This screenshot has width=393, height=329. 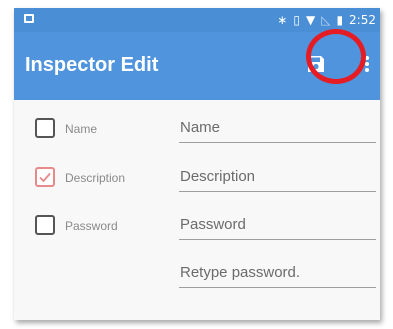 I want to click on status-icons: ∗ ▯ ▼ ◺ ▮ 2:52, so click(x=326, y=20).